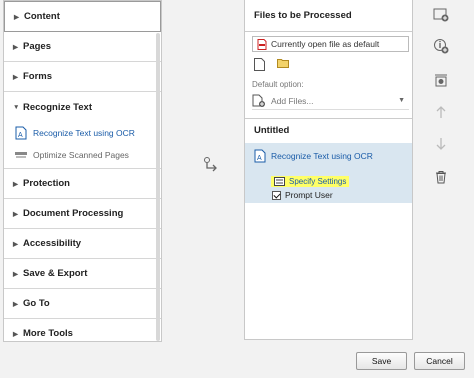 This screenshot has height=378, width=474. What do you see at coordinates (322, 156) in the screenshot?
I see `action-step-label: Recognize Text using OCR` at bounding box center [322, 156].